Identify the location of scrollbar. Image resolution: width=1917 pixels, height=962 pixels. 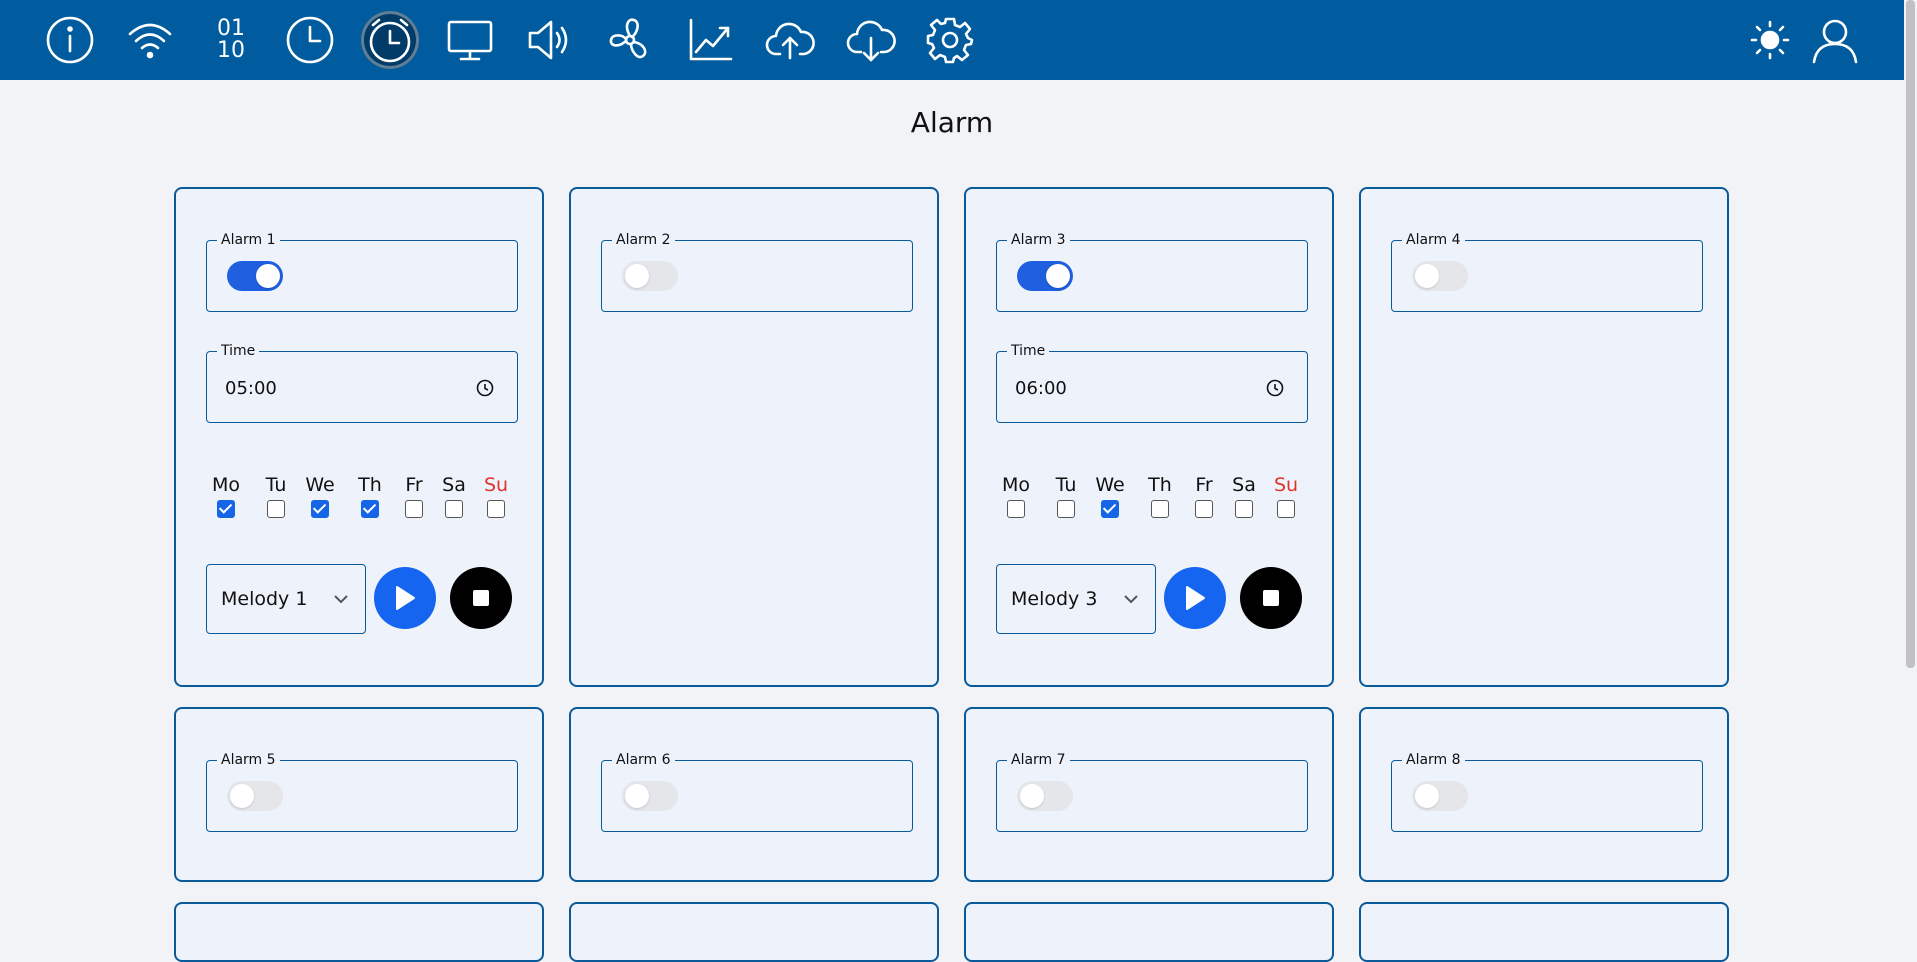
(1910, 453).